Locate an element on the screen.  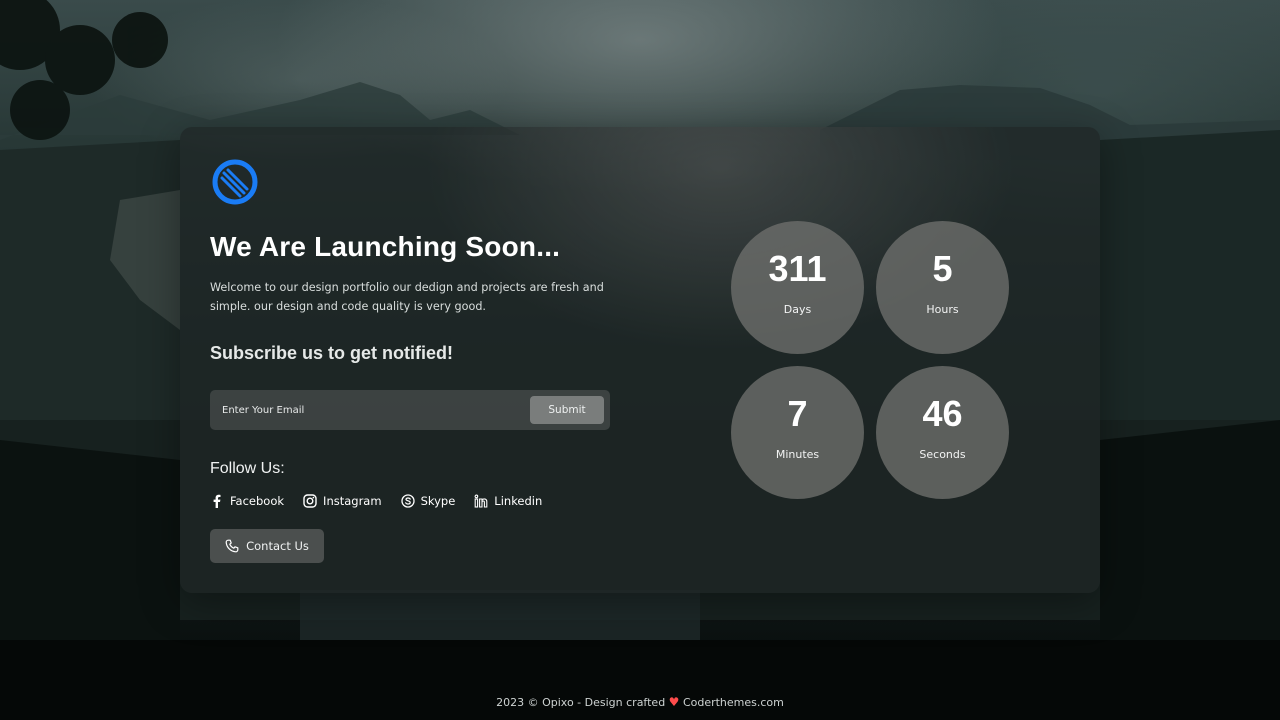
skype-link: Skype is located at coordinates (428, 501).